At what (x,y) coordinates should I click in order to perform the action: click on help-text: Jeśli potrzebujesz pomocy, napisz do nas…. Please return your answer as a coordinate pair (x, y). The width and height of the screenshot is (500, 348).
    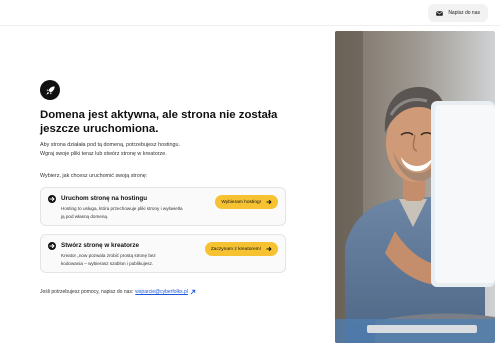
    Looking at the image, I should click on (87, 292).